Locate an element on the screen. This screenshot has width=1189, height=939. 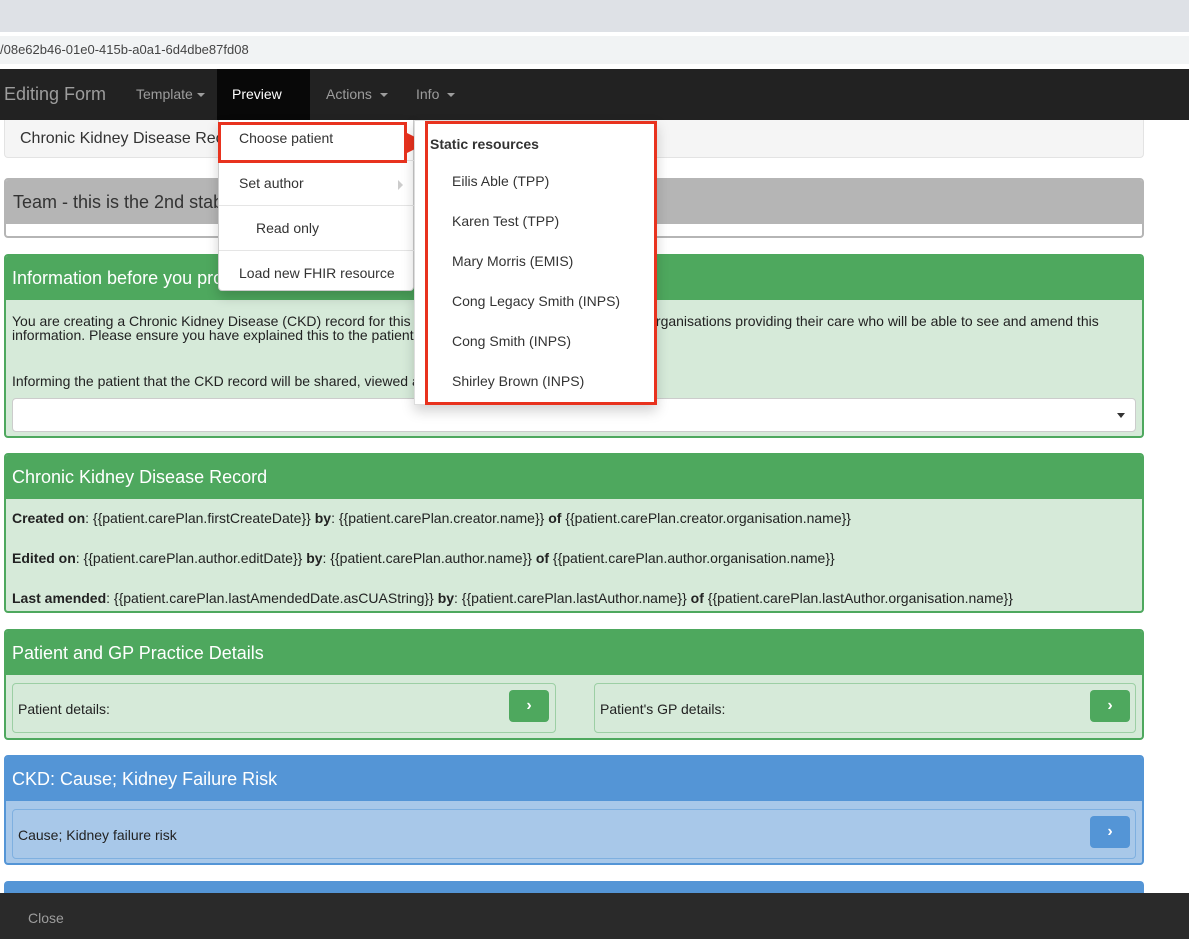
nav-actions-menu: Actions is located at coordinates (357, 94).